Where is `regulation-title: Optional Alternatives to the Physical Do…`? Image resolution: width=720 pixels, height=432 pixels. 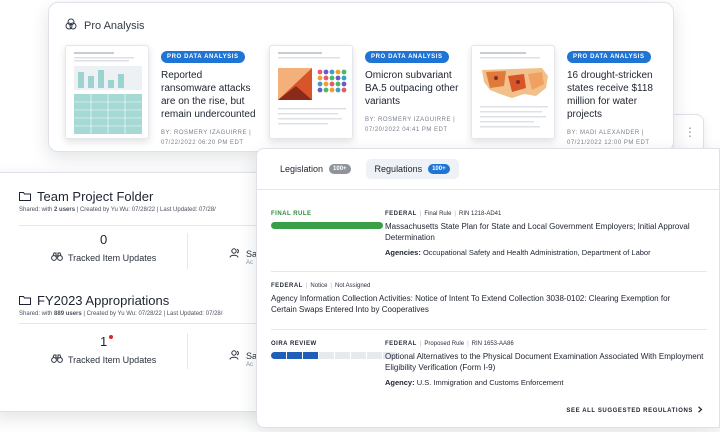
regulation-title: Optional Alternatives to the Physical Do… is located at coordinates (546, 362).